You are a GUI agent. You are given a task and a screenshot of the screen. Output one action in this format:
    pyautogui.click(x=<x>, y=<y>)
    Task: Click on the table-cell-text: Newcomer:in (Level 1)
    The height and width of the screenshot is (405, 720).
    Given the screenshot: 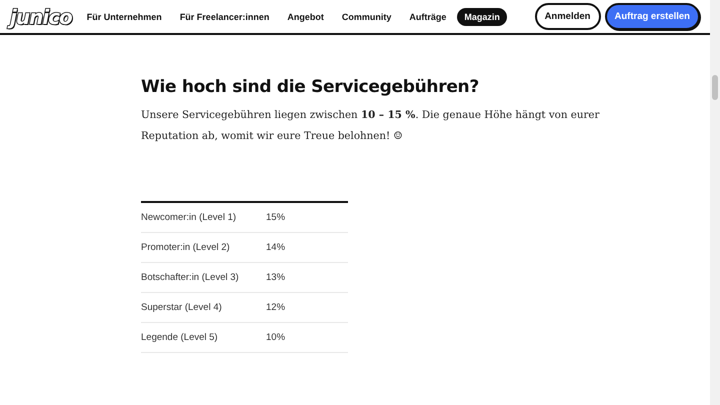 What is the action you would take?
    pyautogui.click(x=189, y=217)
    